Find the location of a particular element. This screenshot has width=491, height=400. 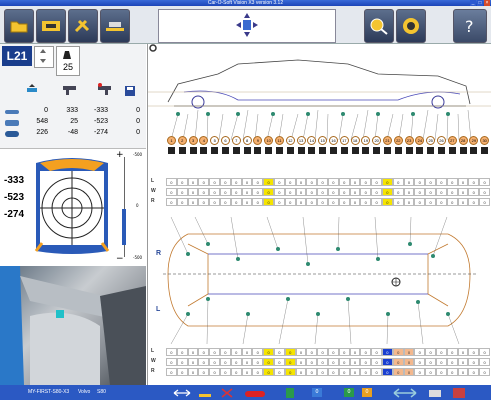

point-number: 7 is located at coordinates (236, 140).